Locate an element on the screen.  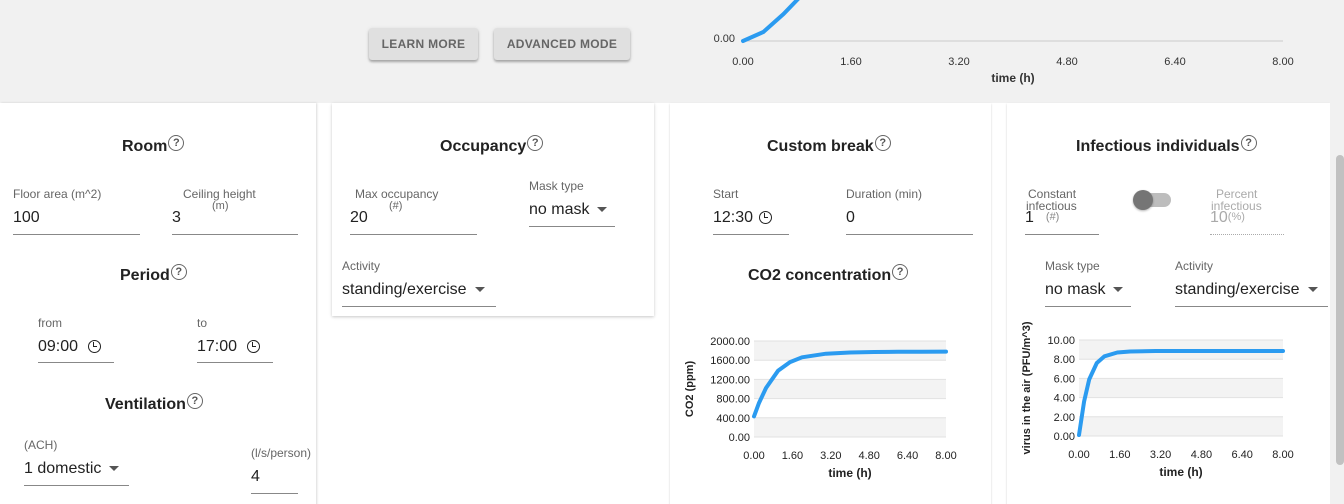
infectious-mode-toggle is located at coordinates (1152, 200).